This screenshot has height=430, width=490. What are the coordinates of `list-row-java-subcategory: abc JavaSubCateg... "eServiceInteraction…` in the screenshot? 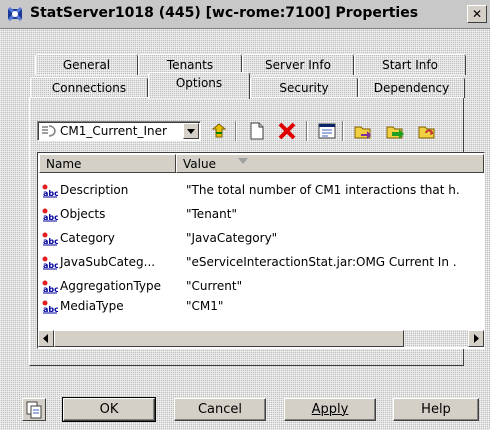 It's located at (261, 263).